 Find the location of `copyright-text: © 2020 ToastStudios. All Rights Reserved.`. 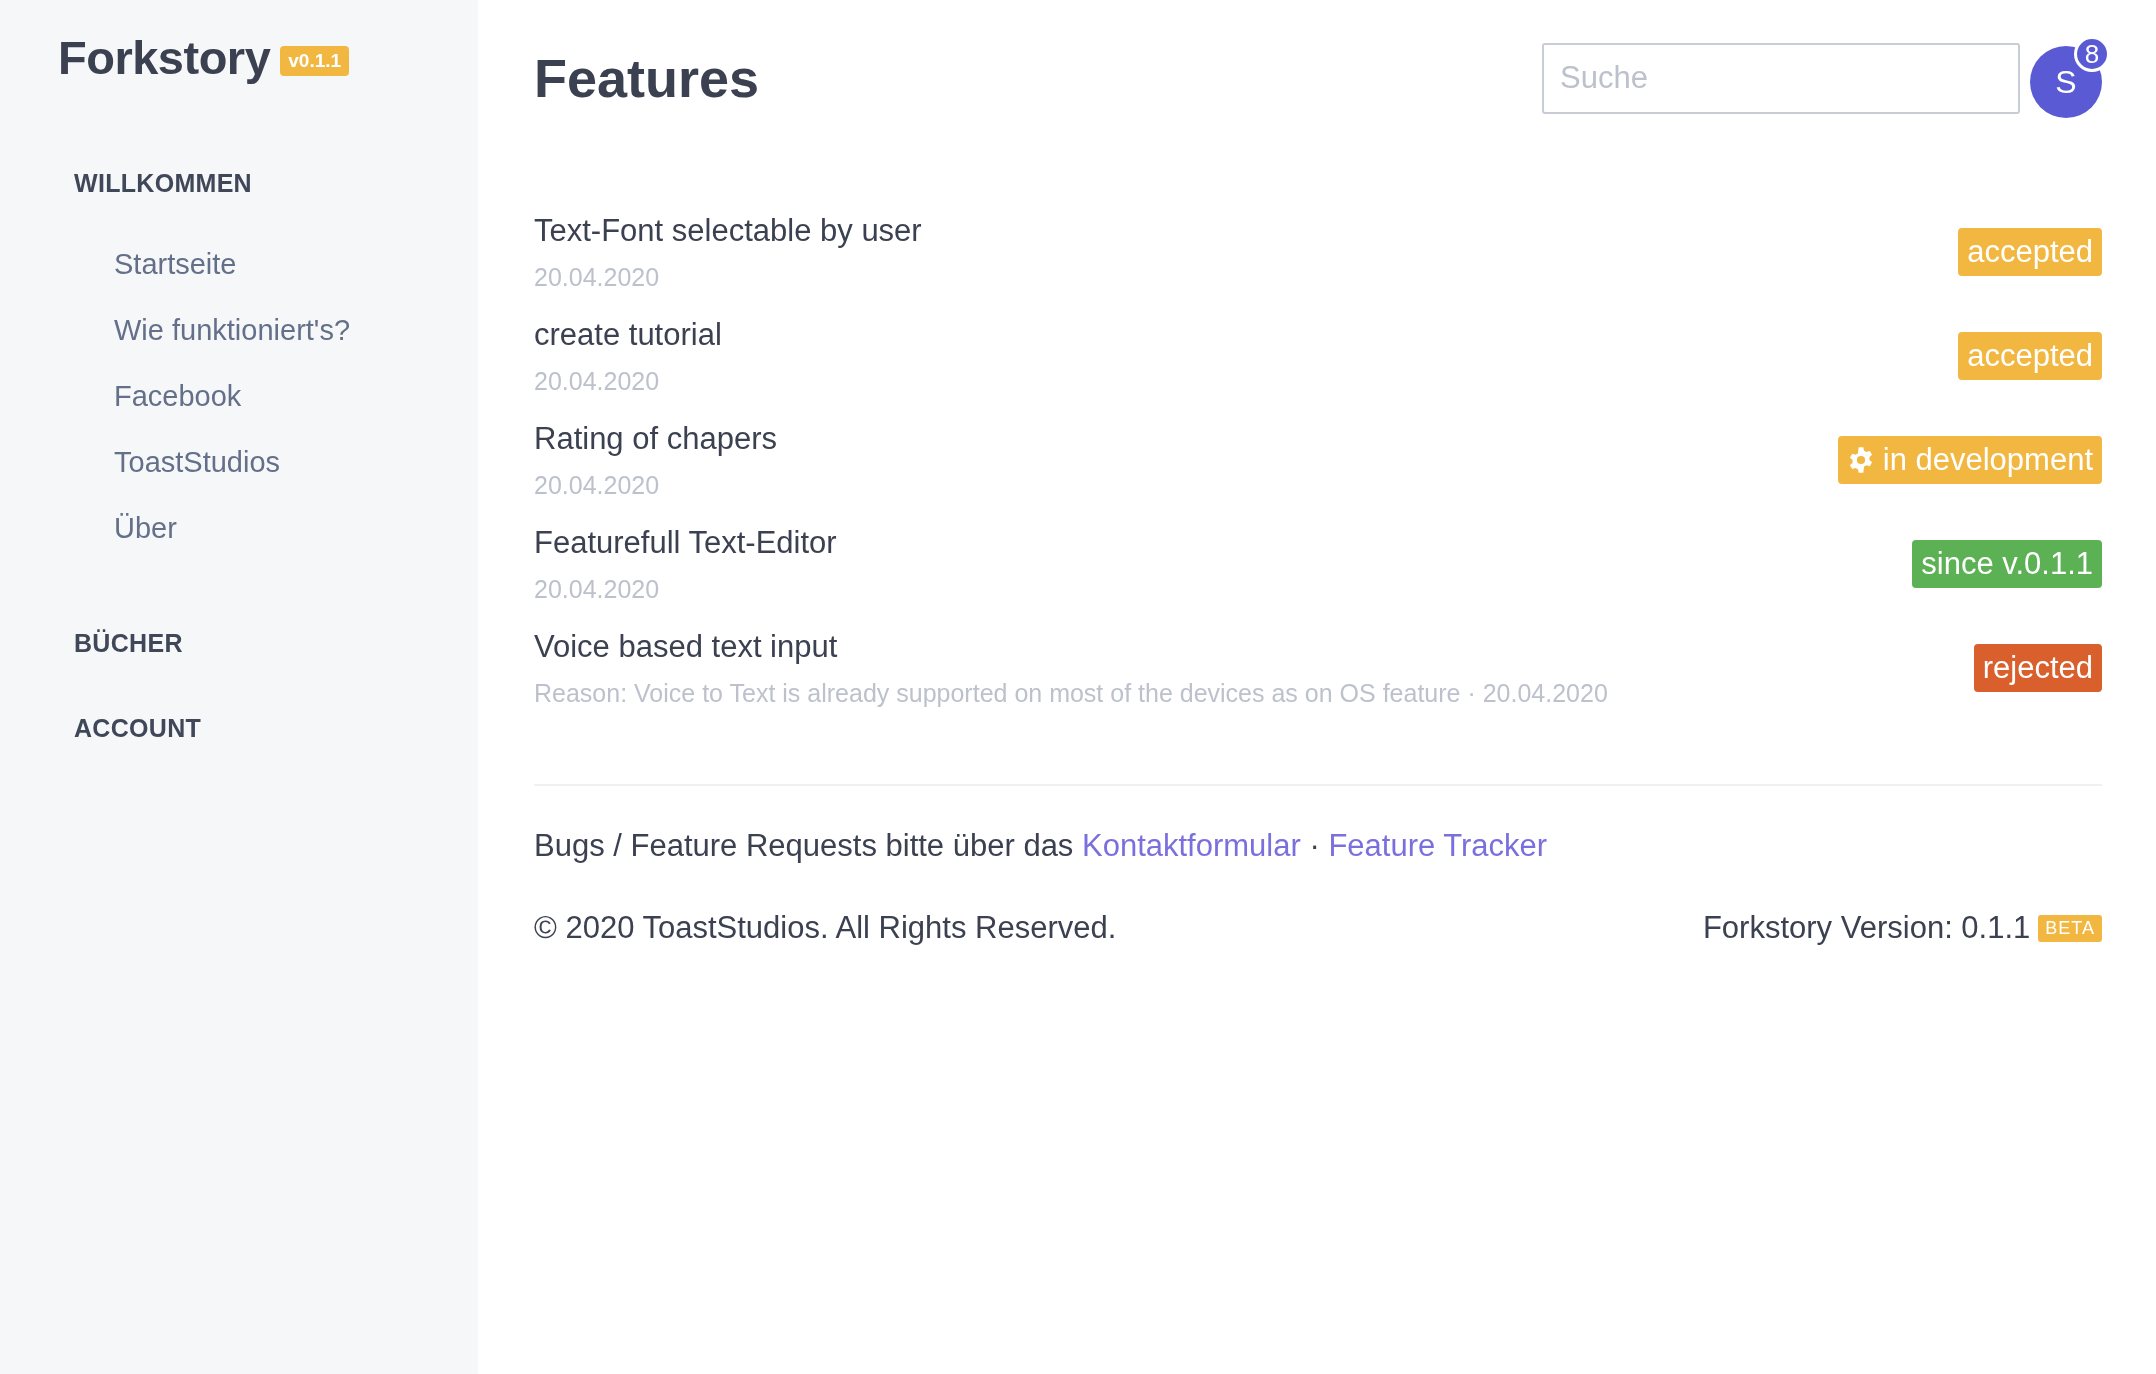

copyright-text: © 2020 ToastStudios. All Rights Reserved. is located at coordinates (825, 928).